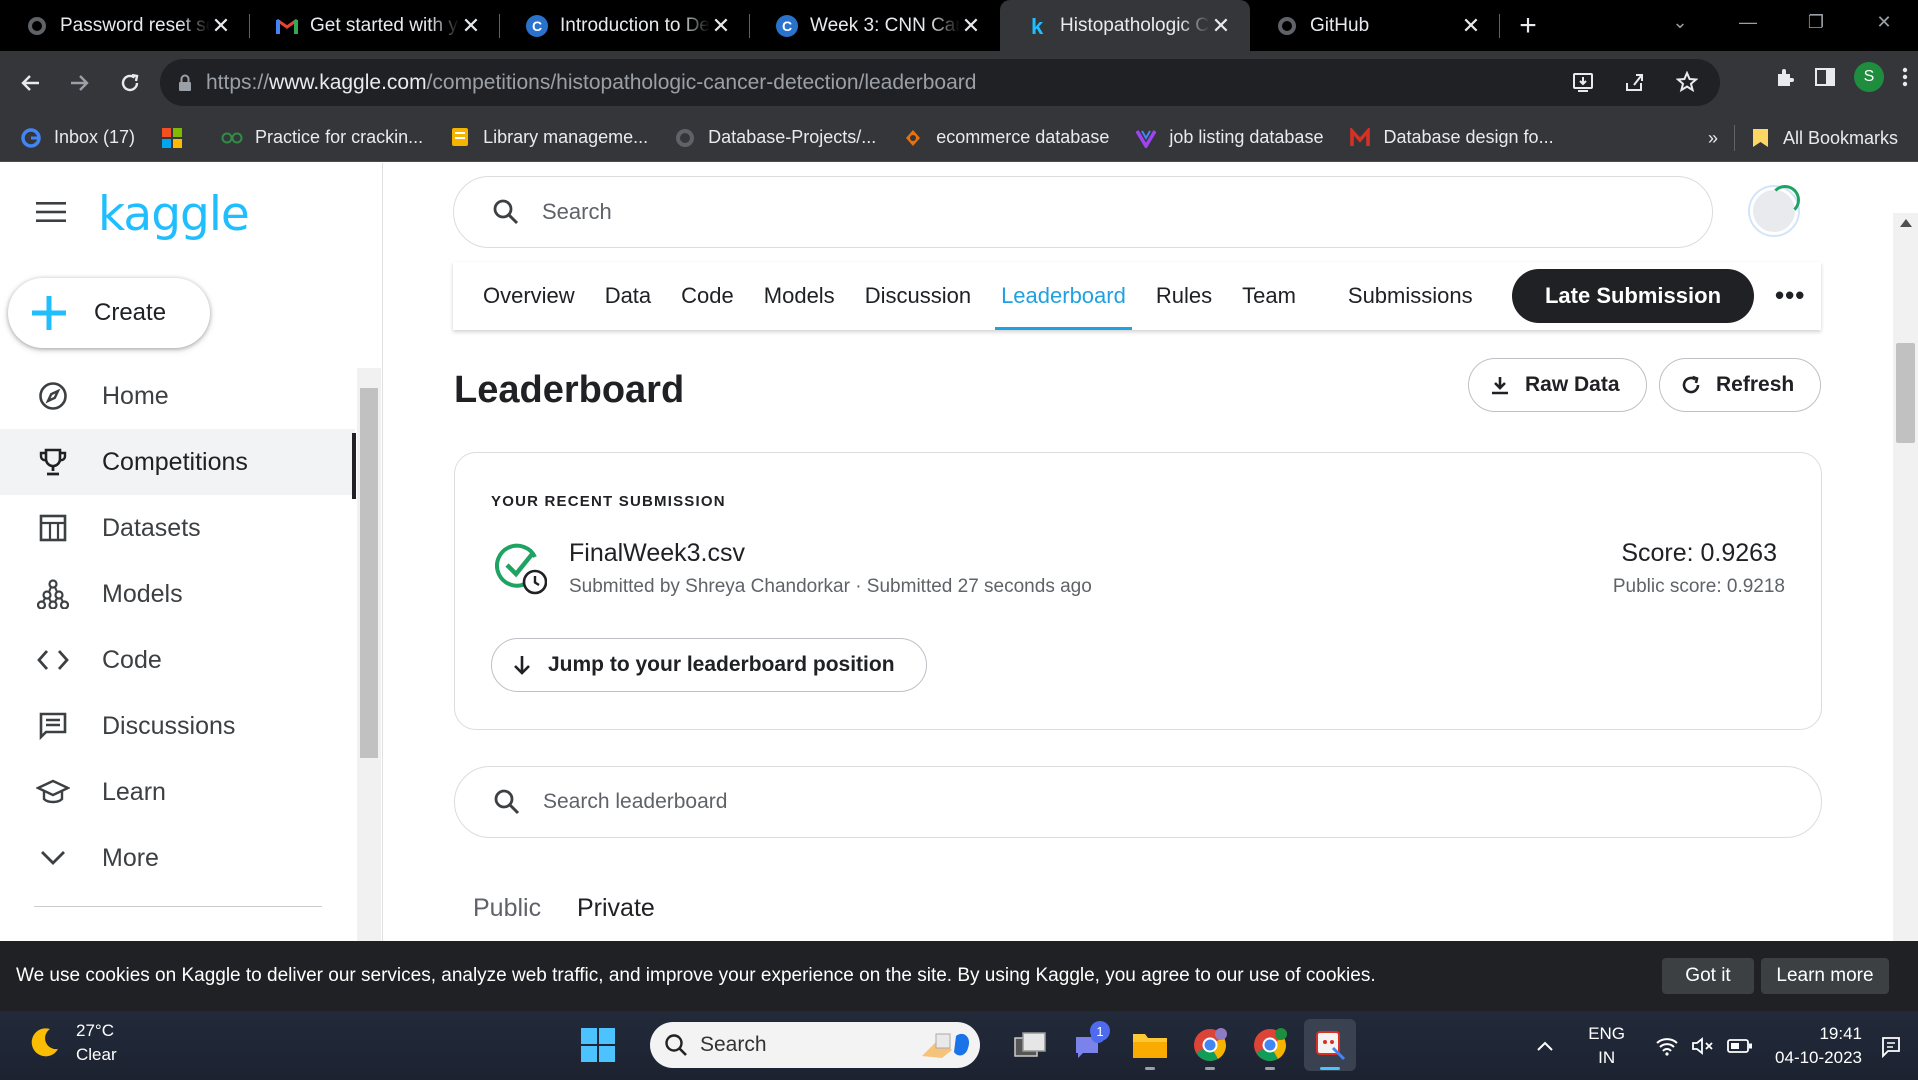 The height and width of the screenshot is (1080, 1918). What do you see at coordinates (1825, 976) in the screenshot?
I see `learn-more-button: Learn more` at bounding box center [1825, 976].